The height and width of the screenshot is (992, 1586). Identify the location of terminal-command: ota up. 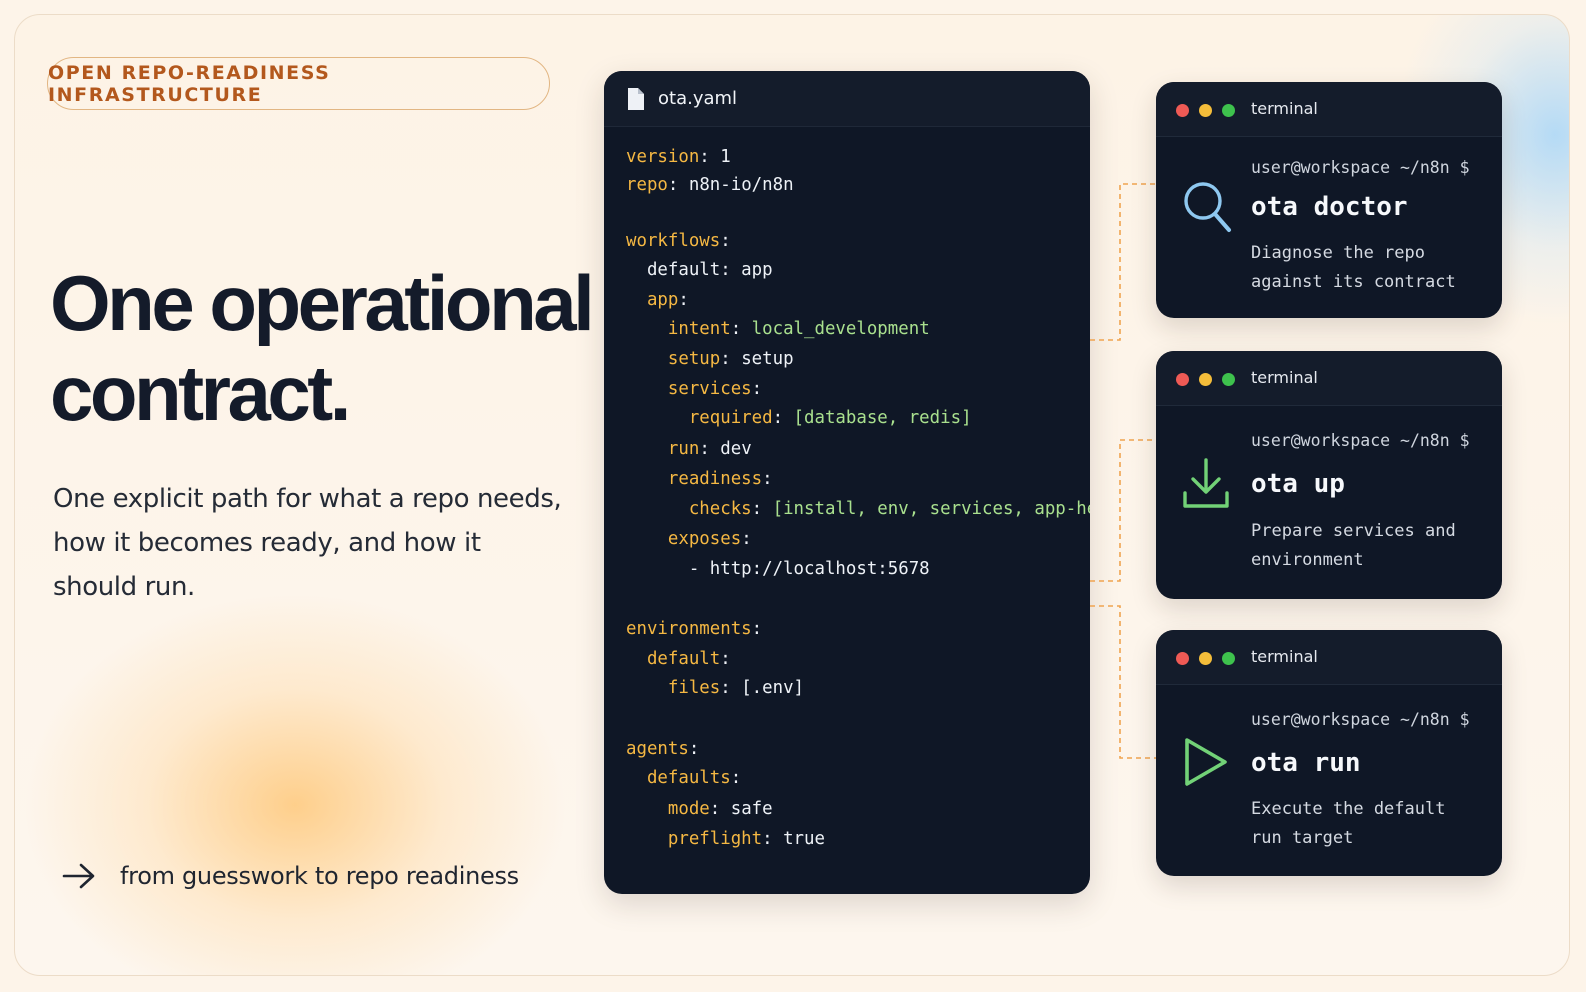
(1298, 484).